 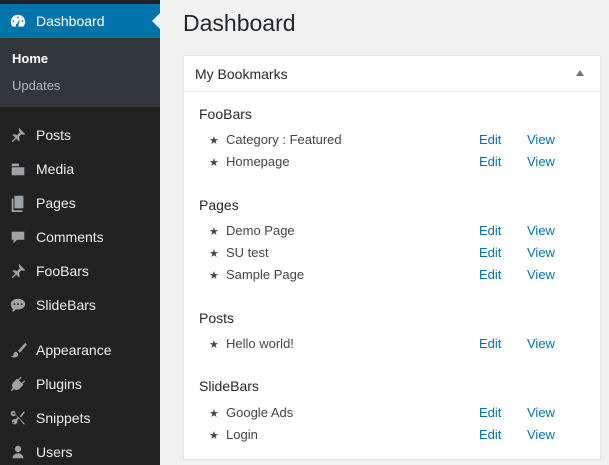 What do you see at coordinates (66, 305) in the screenshot?
I see `sidebar-item-label: SlideBars` at bounding box center [66, 305].